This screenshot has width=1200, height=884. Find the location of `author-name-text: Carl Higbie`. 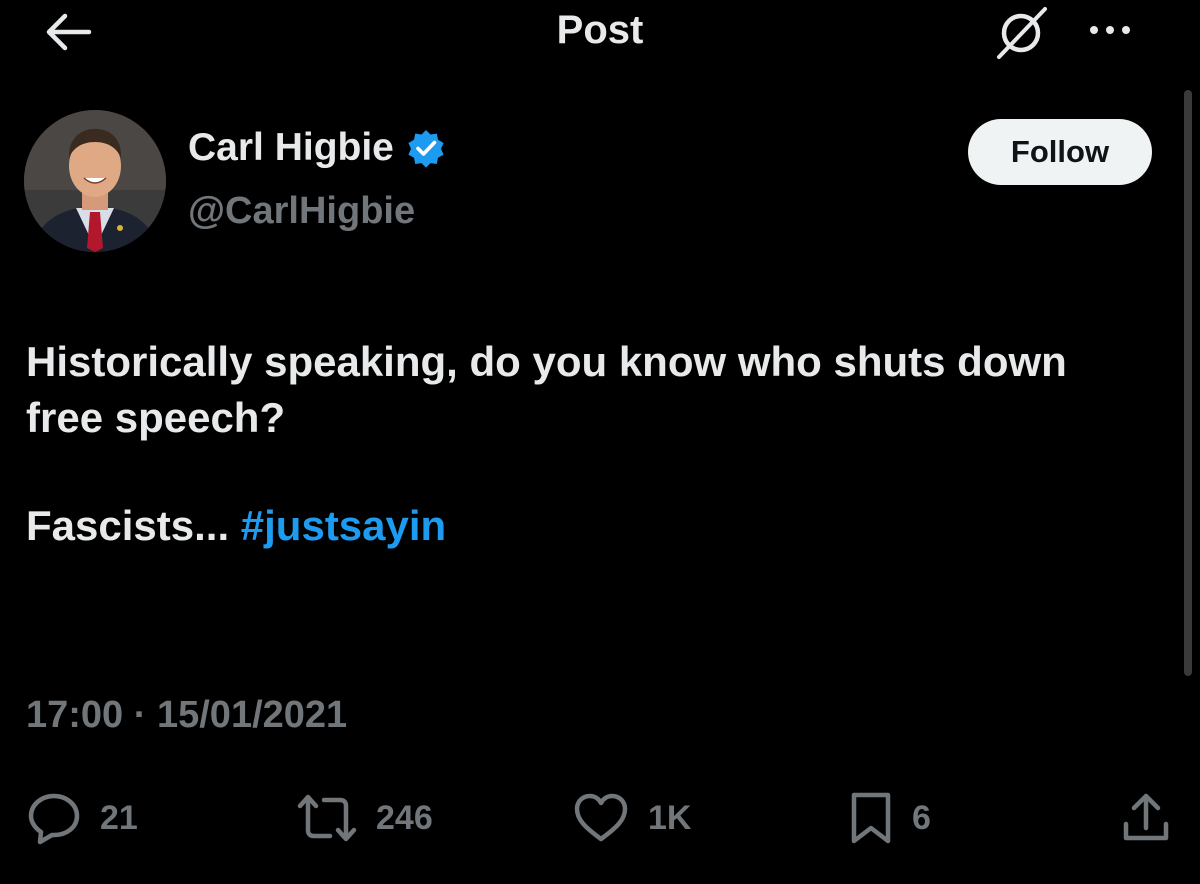

author-name-text: Carl Higbie is located at coordinates (291, 147).